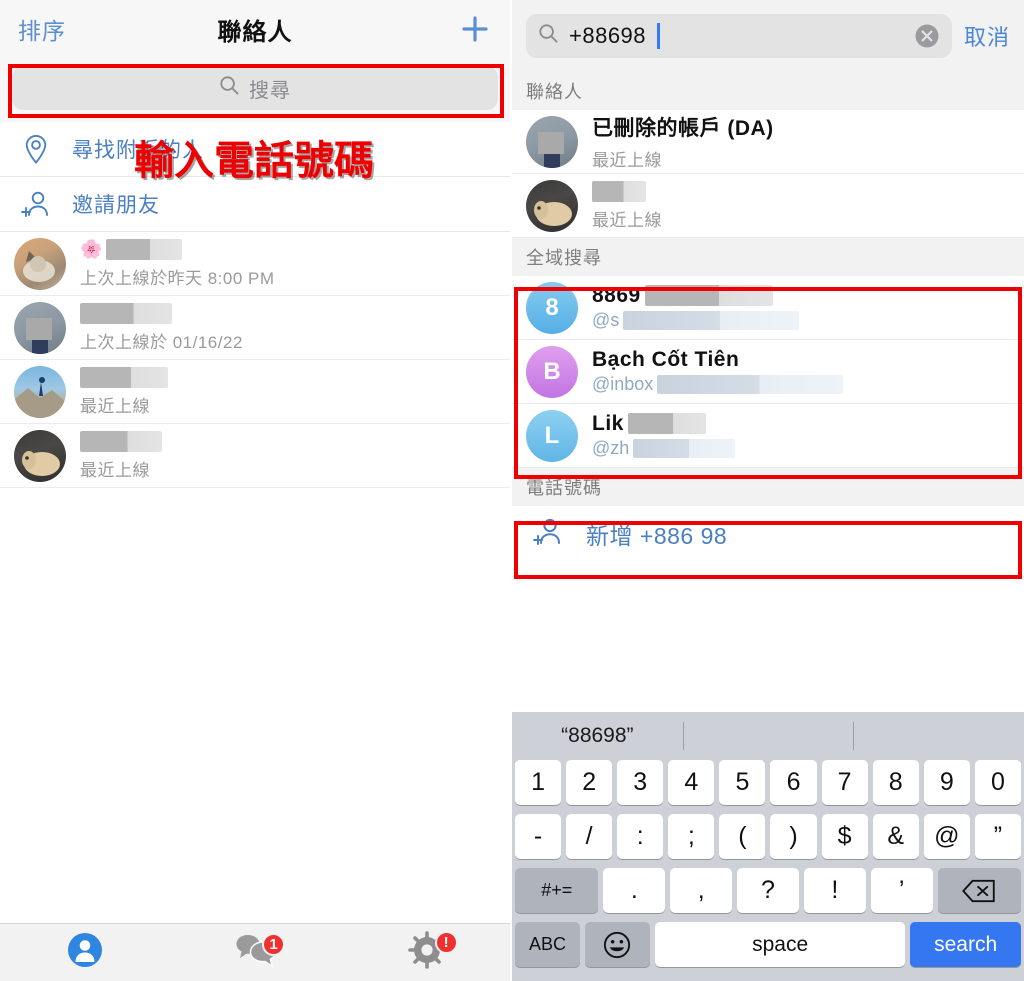 The width and height of the screenshot is (1024, 981). I want to click on redacted-handle, so click(711, 320).